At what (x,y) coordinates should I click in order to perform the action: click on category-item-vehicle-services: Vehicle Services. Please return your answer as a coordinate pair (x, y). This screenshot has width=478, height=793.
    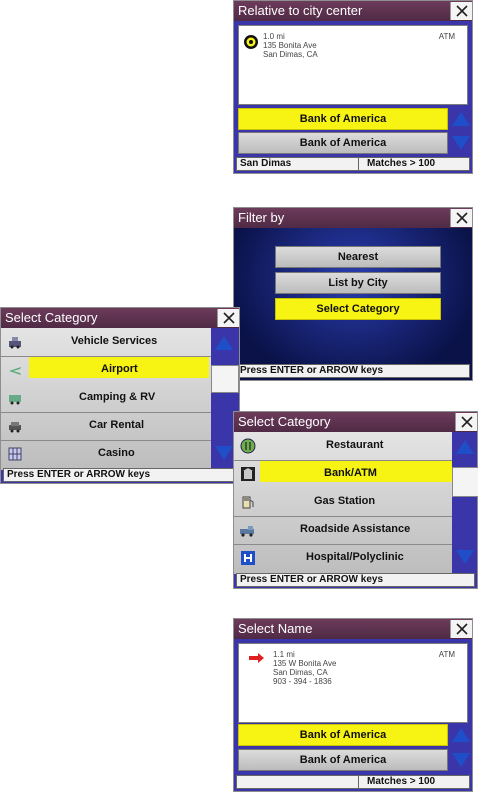
    Looking at the image, I should click on (106, 342).